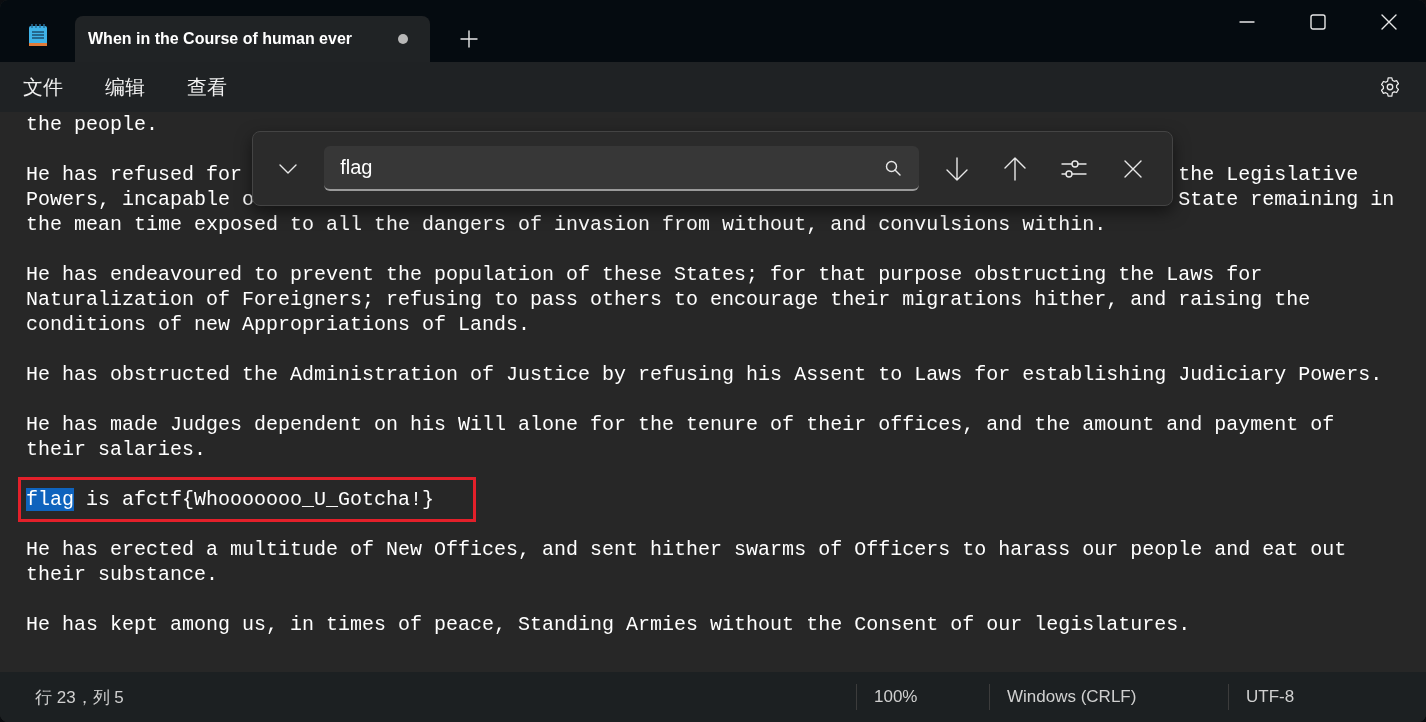 This screenshot has width=1426, height=722. Describe the element at coordinates (252, 39) in the screenshot. I see `document-tab: When in the Course of human ever` at that location.